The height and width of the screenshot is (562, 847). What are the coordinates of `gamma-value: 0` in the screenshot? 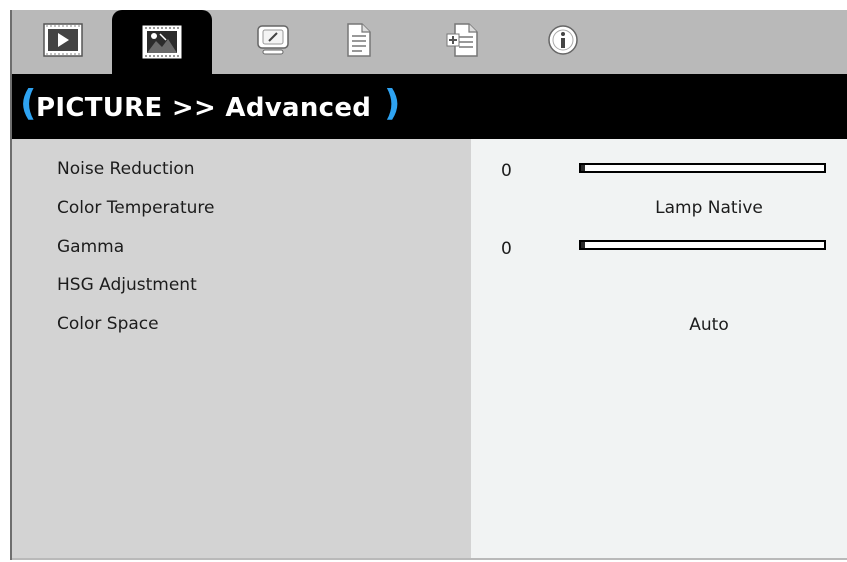 It's located at (506, 249).